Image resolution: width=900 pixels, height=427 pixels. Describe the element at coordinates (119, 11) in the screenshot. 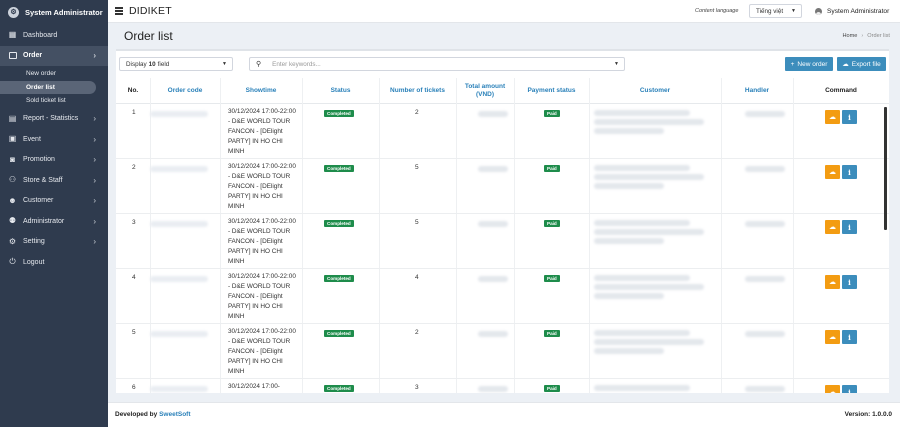

I see `hamburger-menu-icon` at that location.